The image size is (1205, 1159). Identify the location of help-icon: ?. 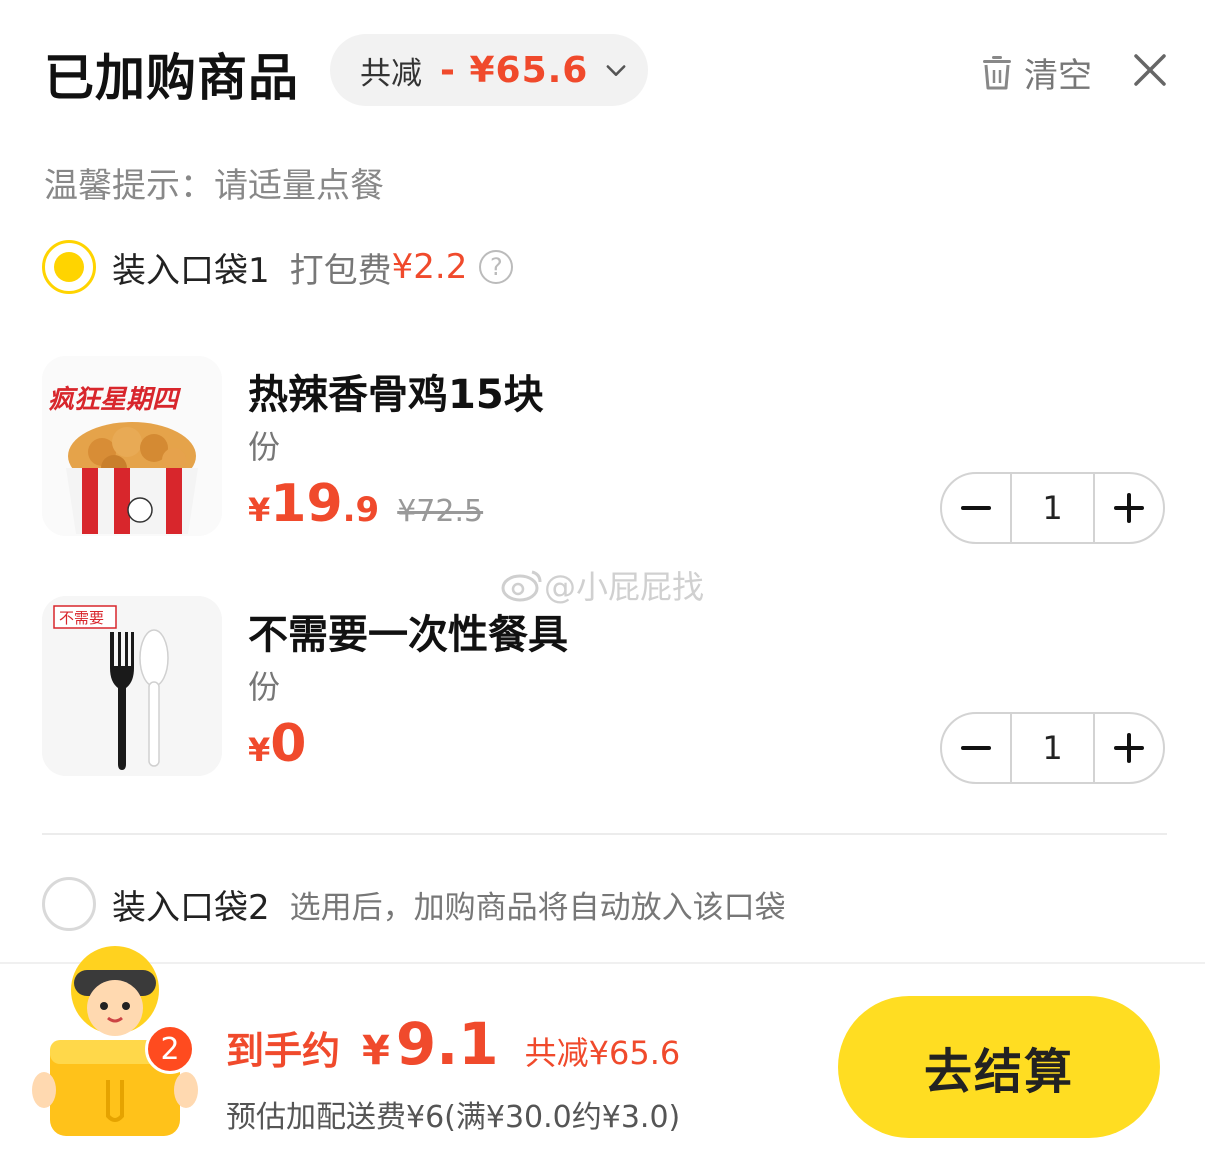
(496, 267).